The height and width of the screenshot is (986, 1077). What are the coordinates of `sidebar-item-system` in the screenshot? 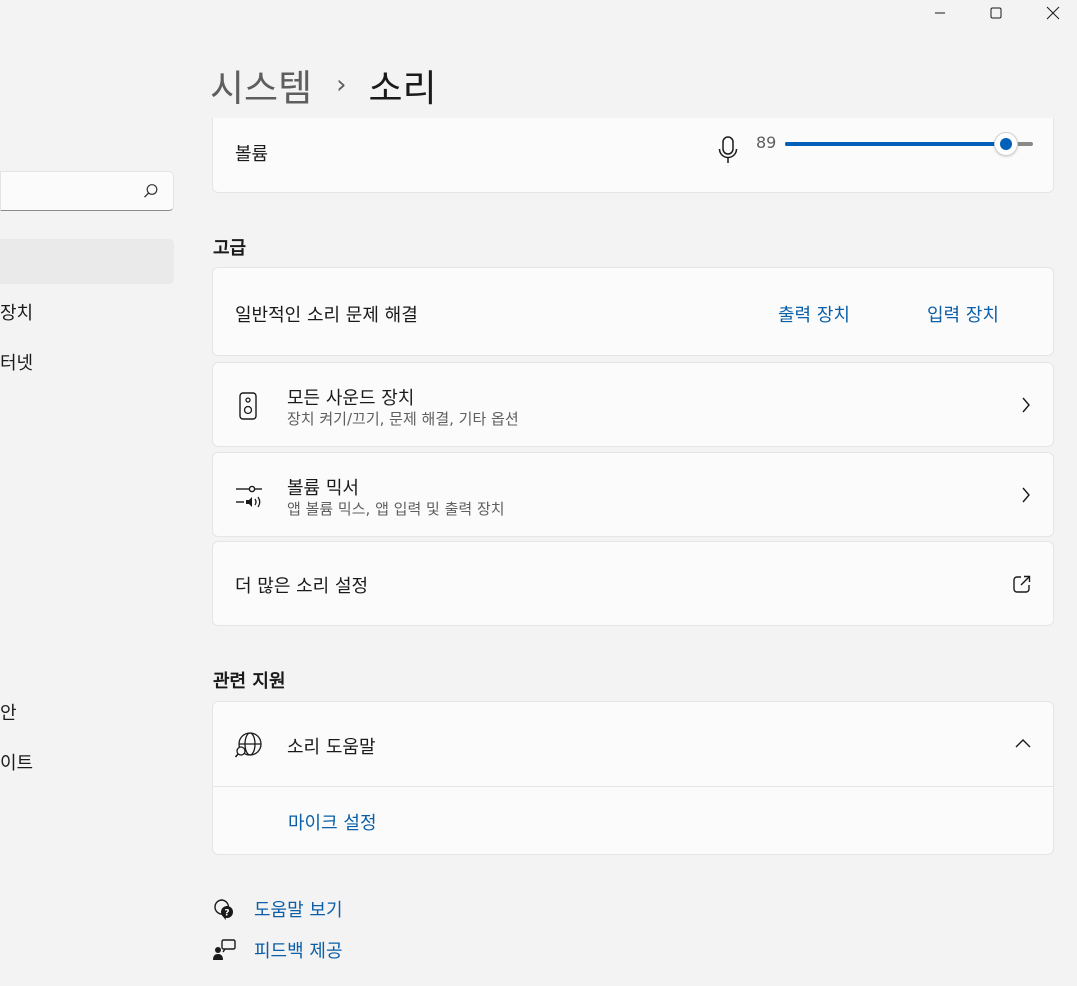 It's located at (87, 261).